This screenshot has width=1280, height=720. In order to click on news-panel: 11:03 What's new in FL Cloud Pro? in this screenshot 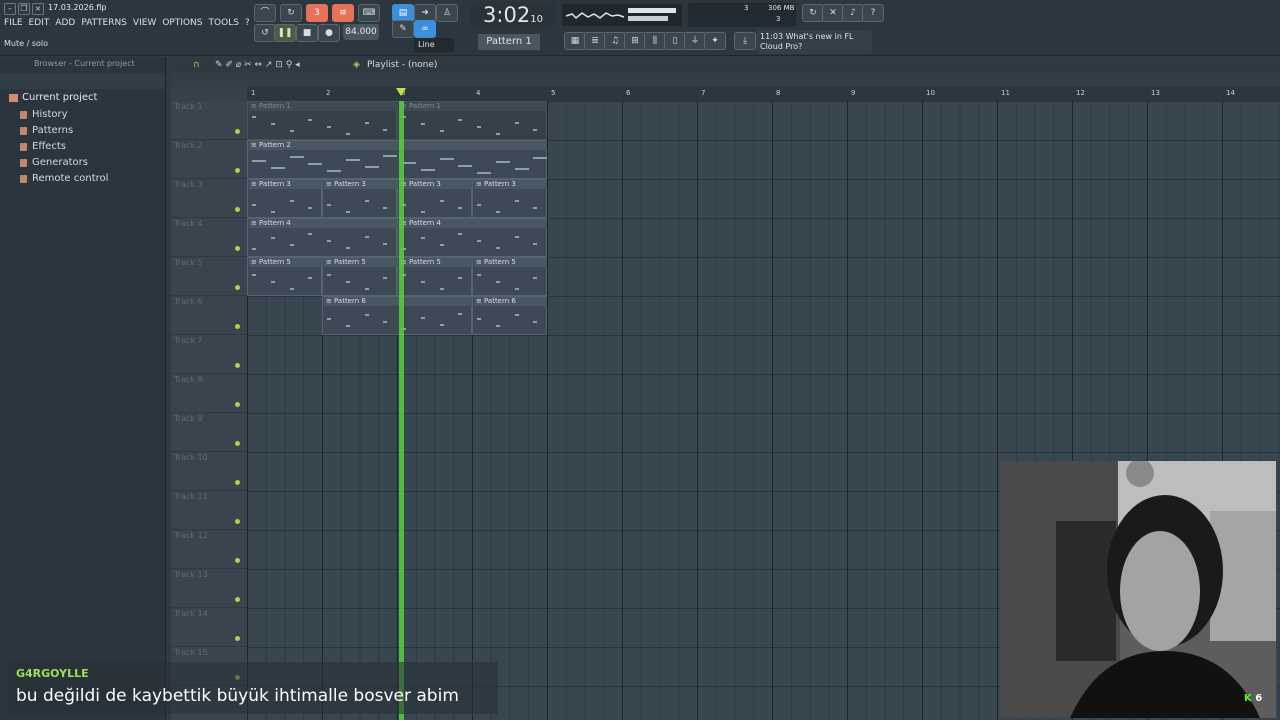, I will do `click(814, 42)`.